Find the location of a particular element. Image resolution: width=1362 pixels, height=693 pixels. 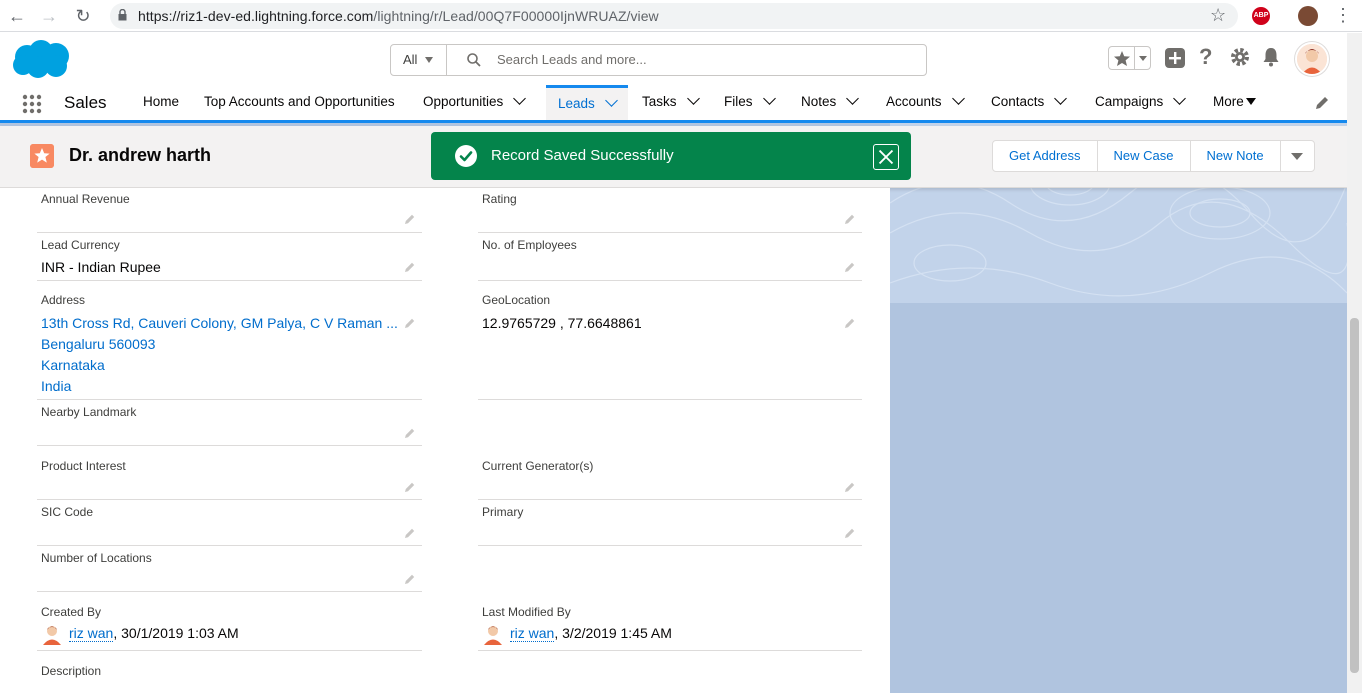

nav-item-label: Home is located at coordinates (161, 101).